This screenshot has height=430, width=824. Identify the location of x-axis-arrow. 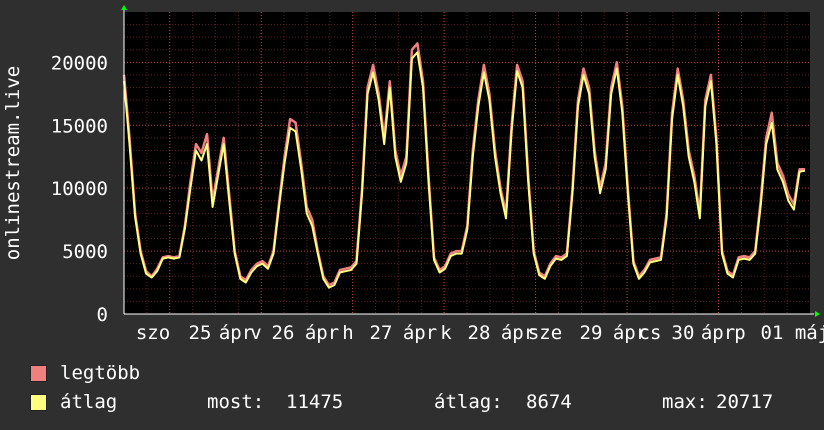
(817, 314).